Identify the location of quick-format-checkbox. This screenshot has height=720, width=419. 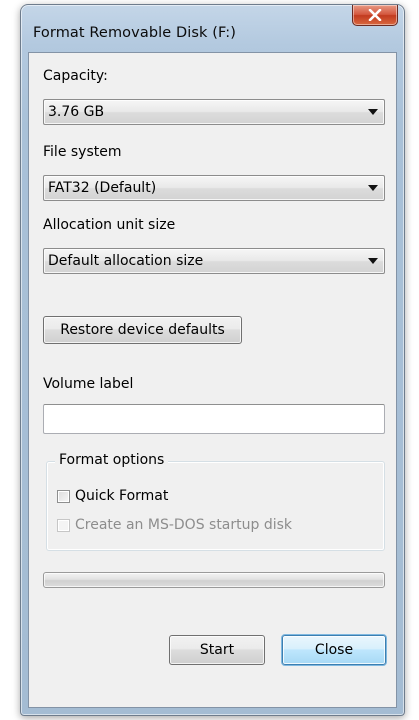
(63, 496).